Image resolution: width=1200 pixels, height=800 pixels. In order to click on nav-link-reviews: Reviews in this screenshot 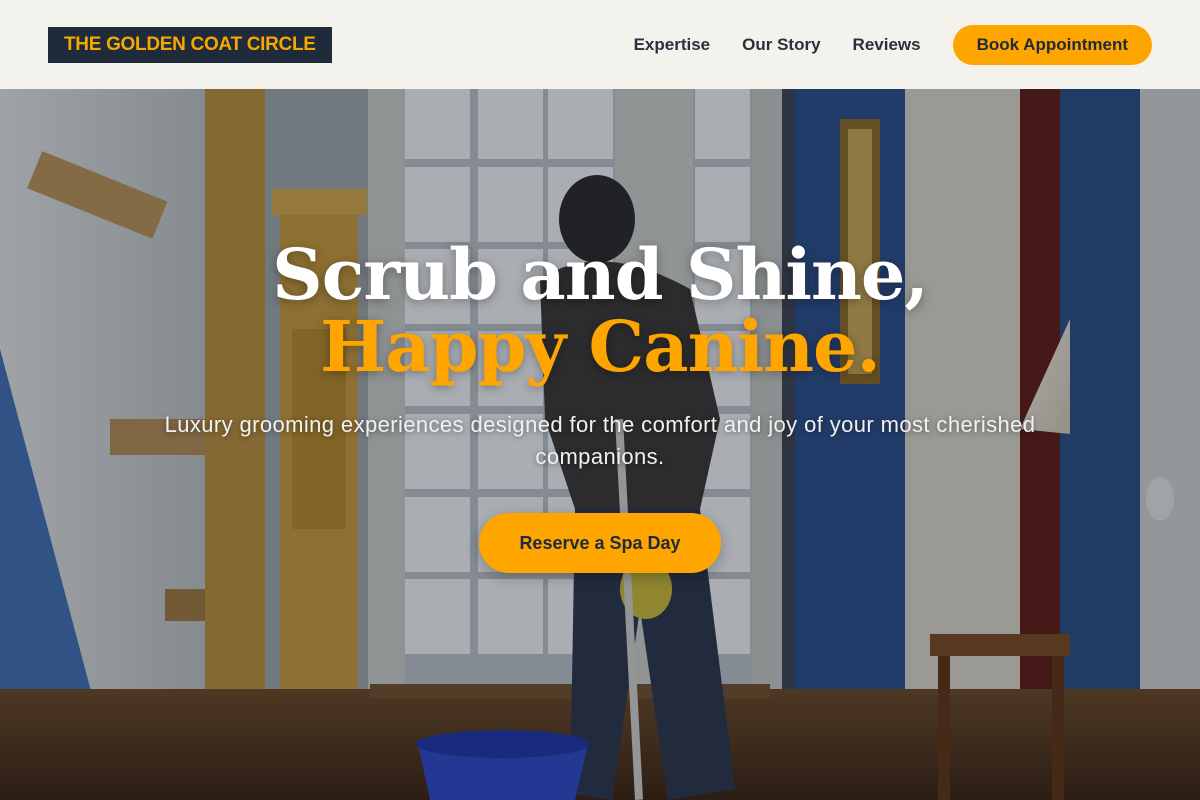, I will do `click(887, 45)`.